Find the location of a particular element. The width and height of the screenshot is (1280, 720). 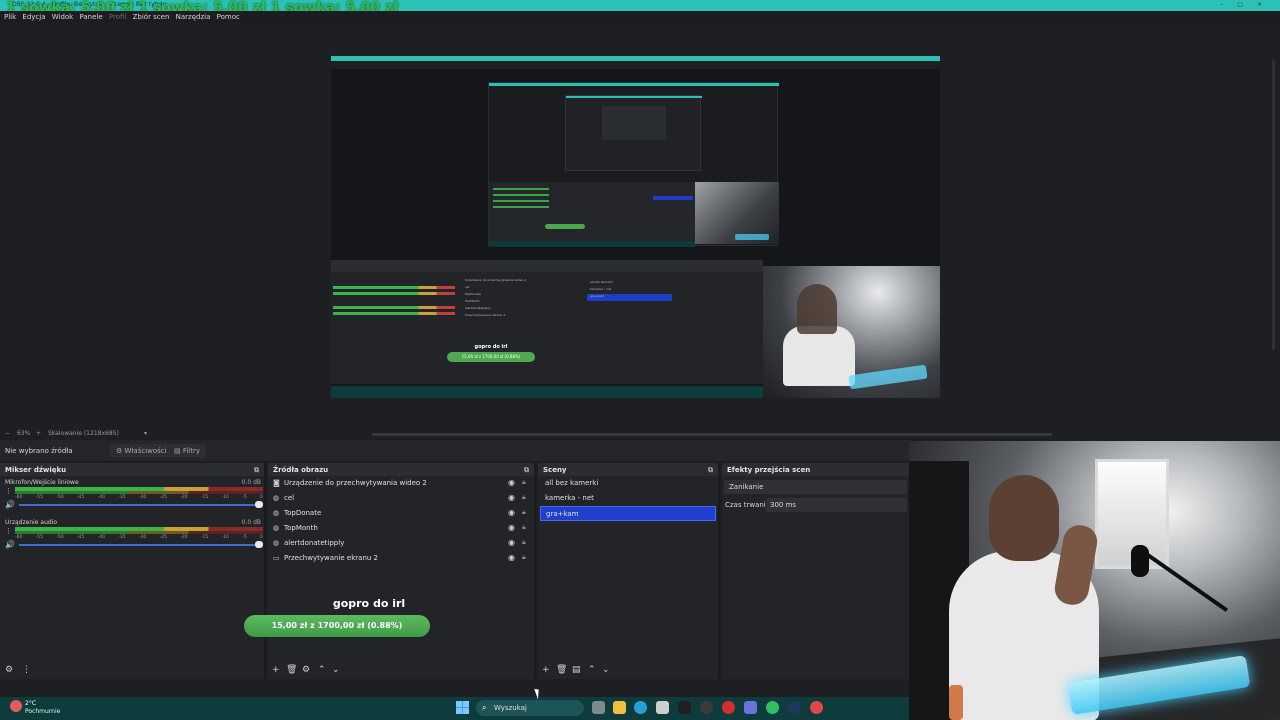

discord-icon is located at coordinates (750, 707).